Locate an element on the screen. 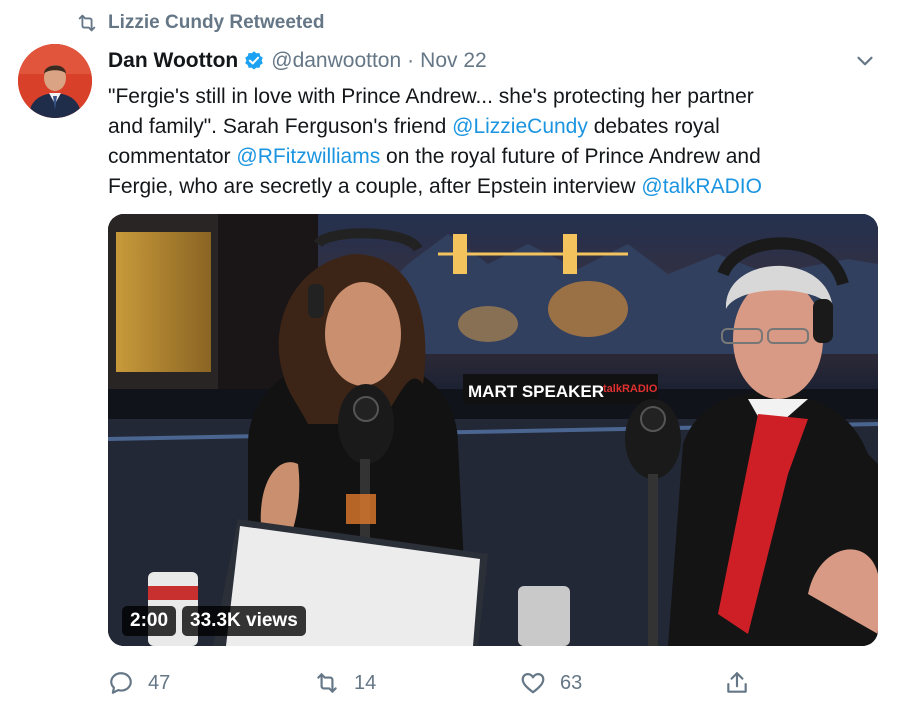  retweet-label: Lizzie Cundy Retweeted is located at coordinates (216, 22).